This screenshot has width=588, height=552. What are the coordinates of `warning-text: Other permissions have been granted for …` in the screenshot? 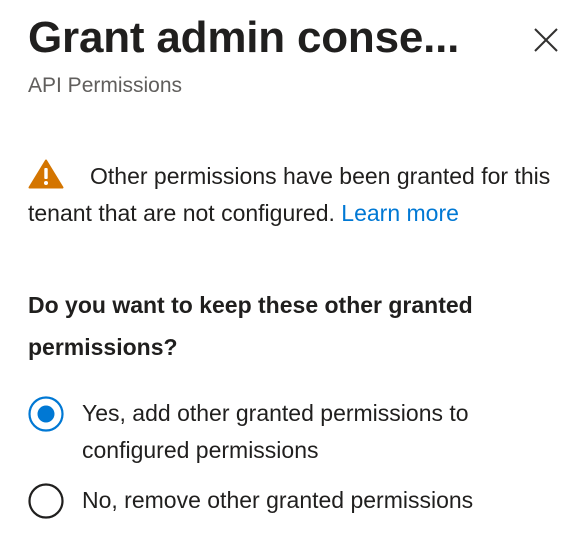 It's located at (289, 194).